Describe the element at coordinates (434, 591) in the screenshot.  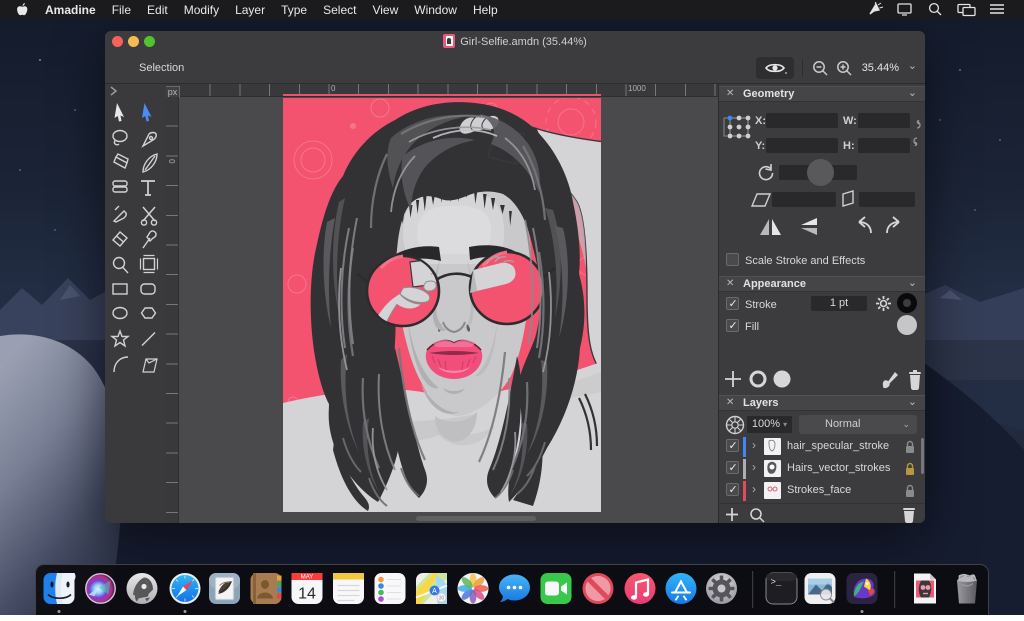
I see `svg-text: A` at that location.